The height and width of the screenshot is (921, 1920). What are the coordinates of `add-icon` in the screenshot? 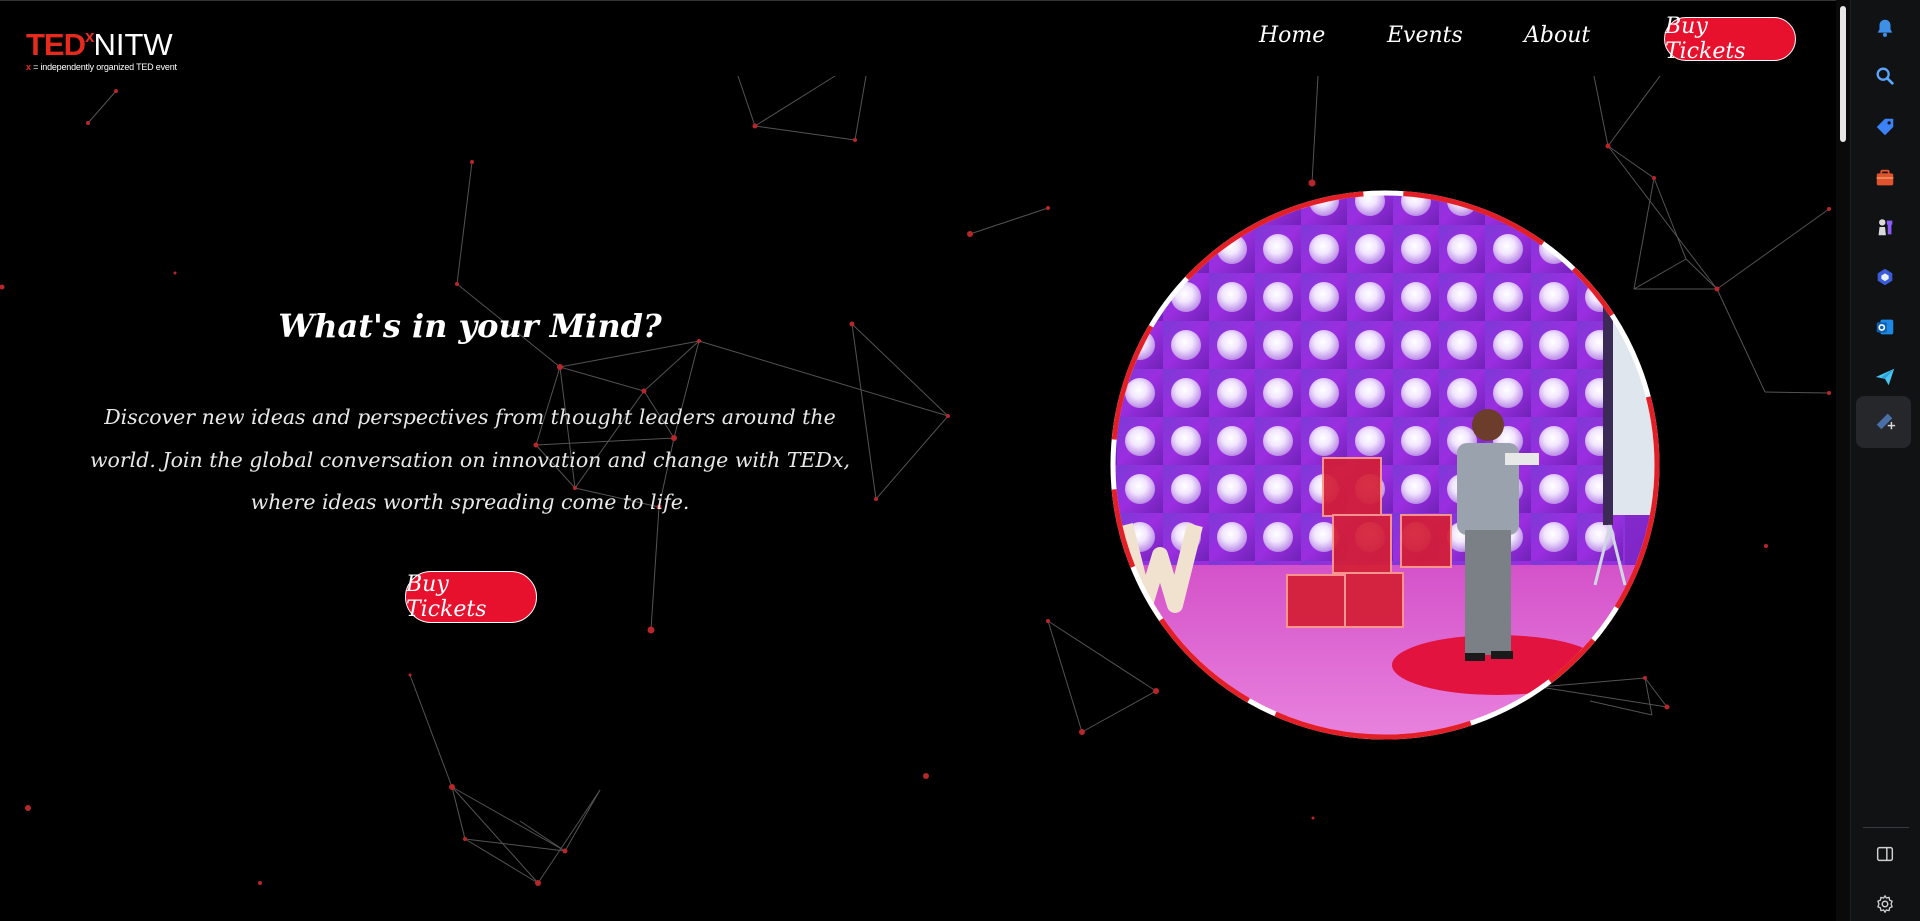 It's located at (1885, 421).